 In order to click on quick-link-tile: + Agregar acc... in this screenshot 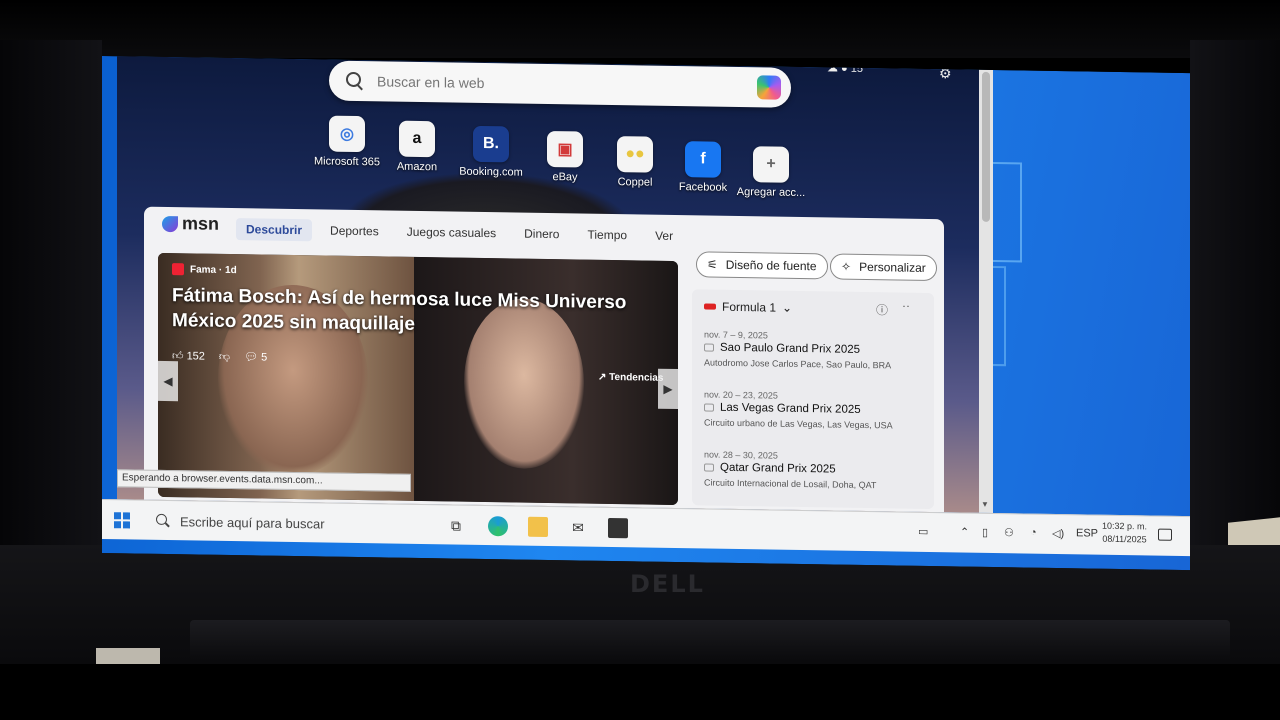, I will do `click(771, 172)`.